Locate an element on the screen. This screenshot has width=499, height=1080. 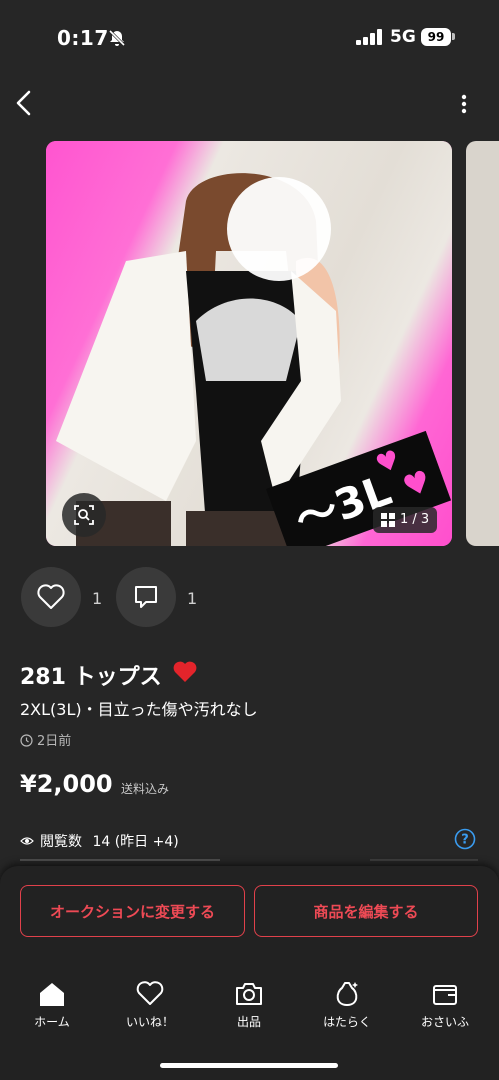
scan-zoom-icon is located at coordinates (84, 515).